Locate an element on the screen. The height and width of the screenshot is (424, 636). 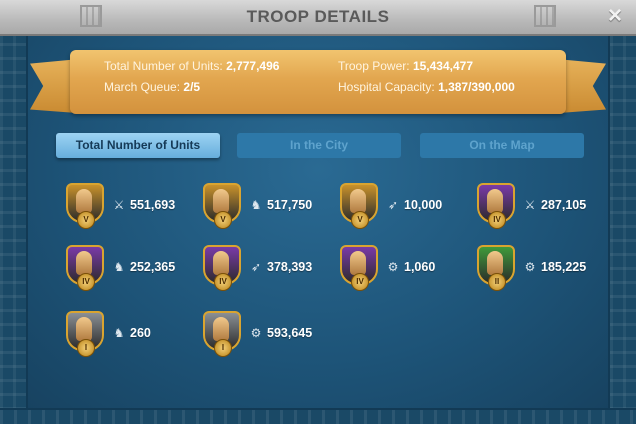
unit-item: I ⚙ 593,645 is located at coordinates (258, 334).